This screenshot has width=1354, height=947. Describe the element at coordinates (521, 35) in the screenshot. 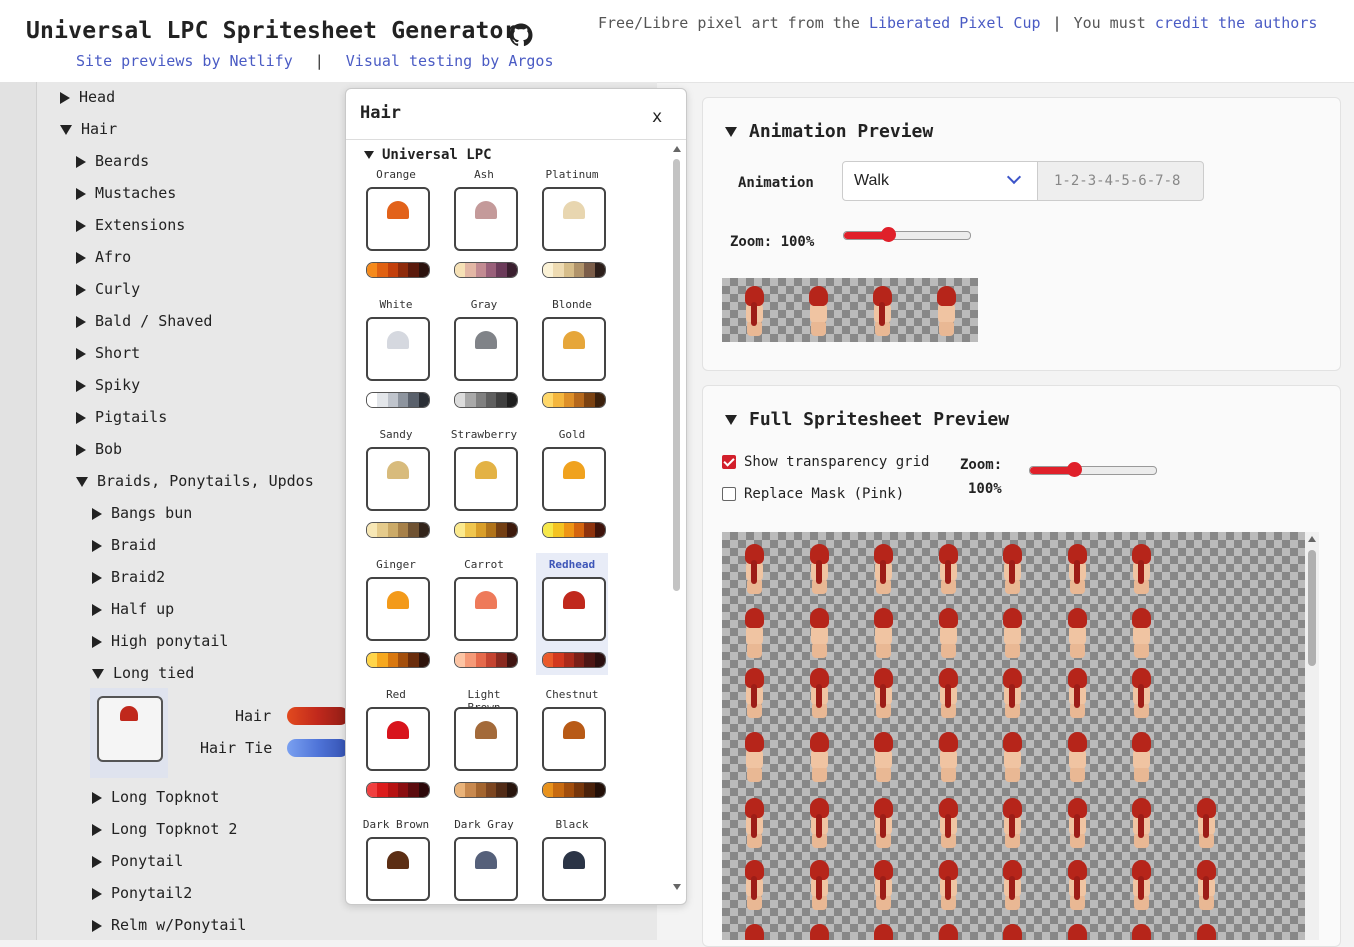

I see `github-icon` at that location.